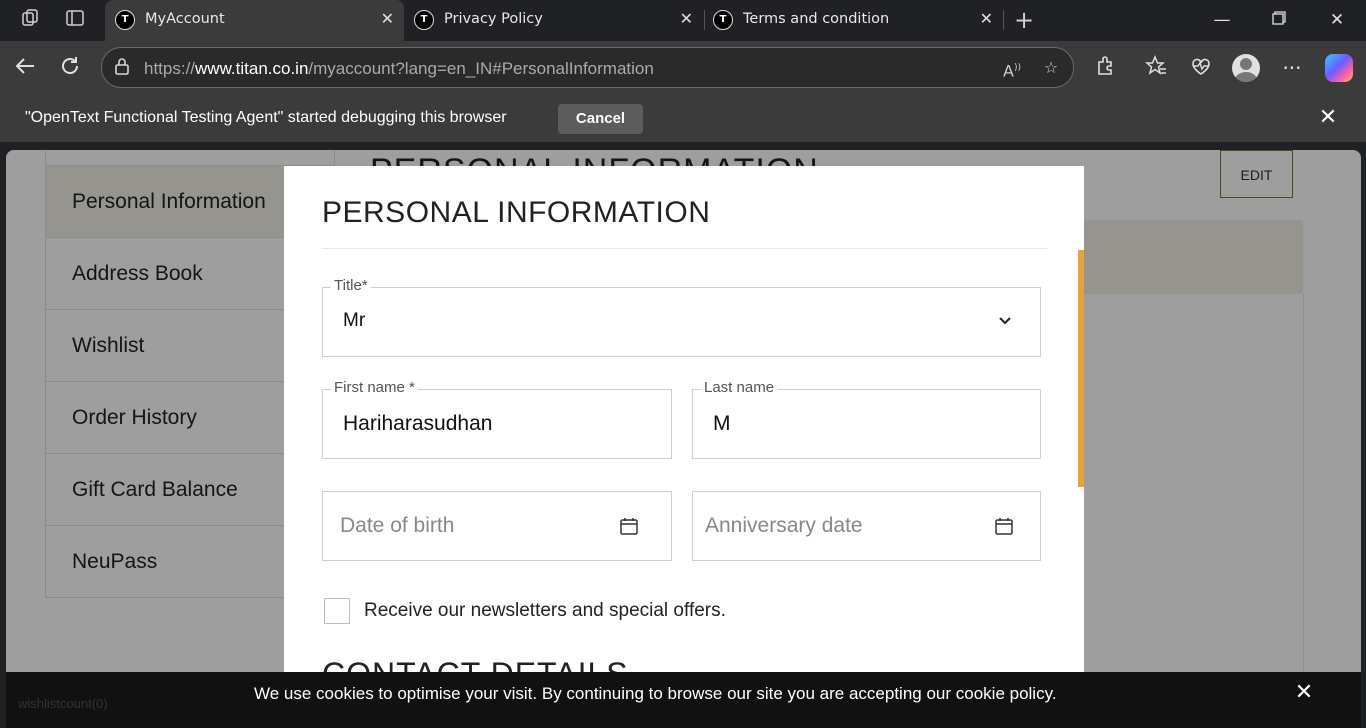 The image size is (1366, 728). Describe the element at coordinates (1156, 68) in the screenshot. I see `favorites-icon` at that location.